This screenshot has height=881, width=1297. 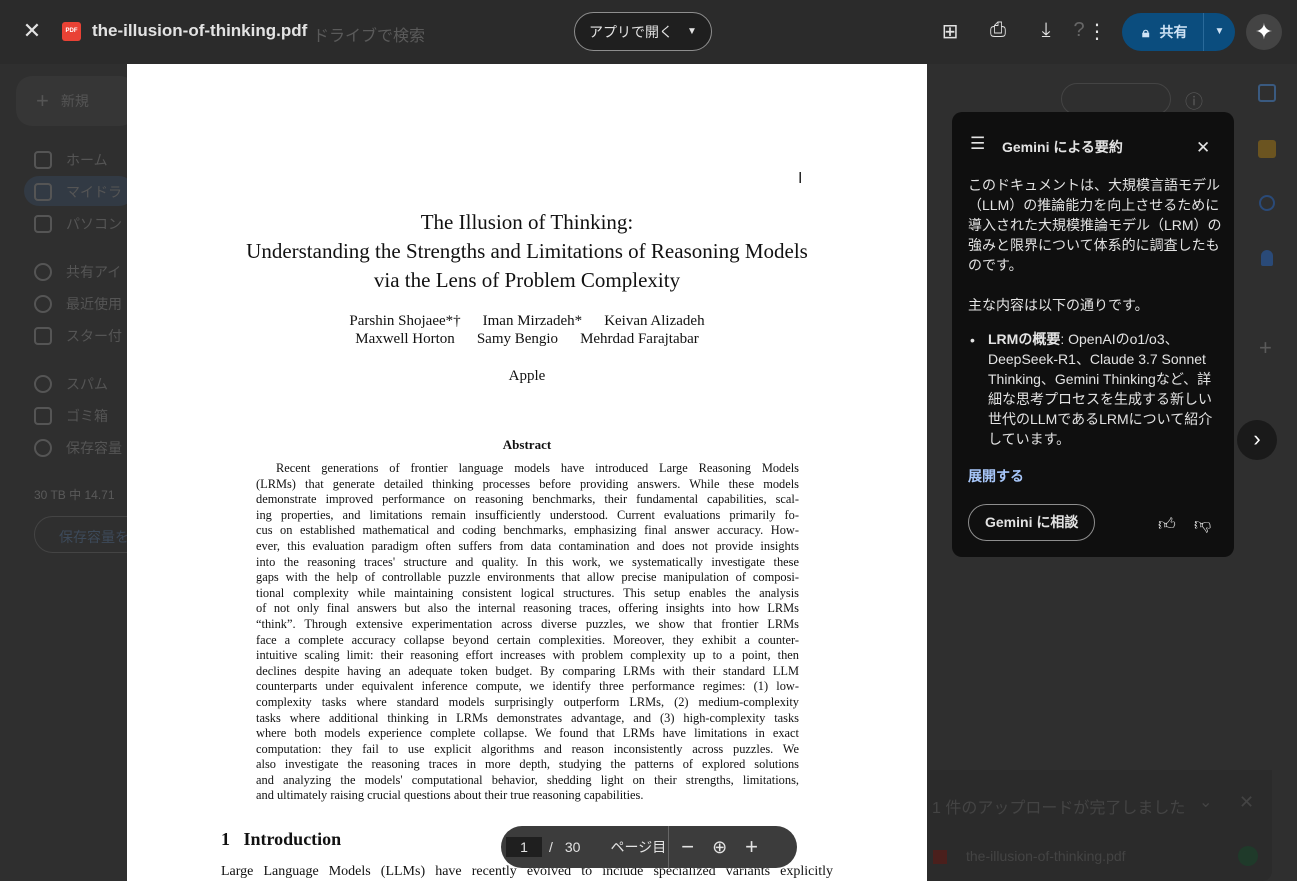 What do you see at coordinates (800, 178) in the screenshot?
I see `text-cursor-icon: I` at bounding box center [800, 178].